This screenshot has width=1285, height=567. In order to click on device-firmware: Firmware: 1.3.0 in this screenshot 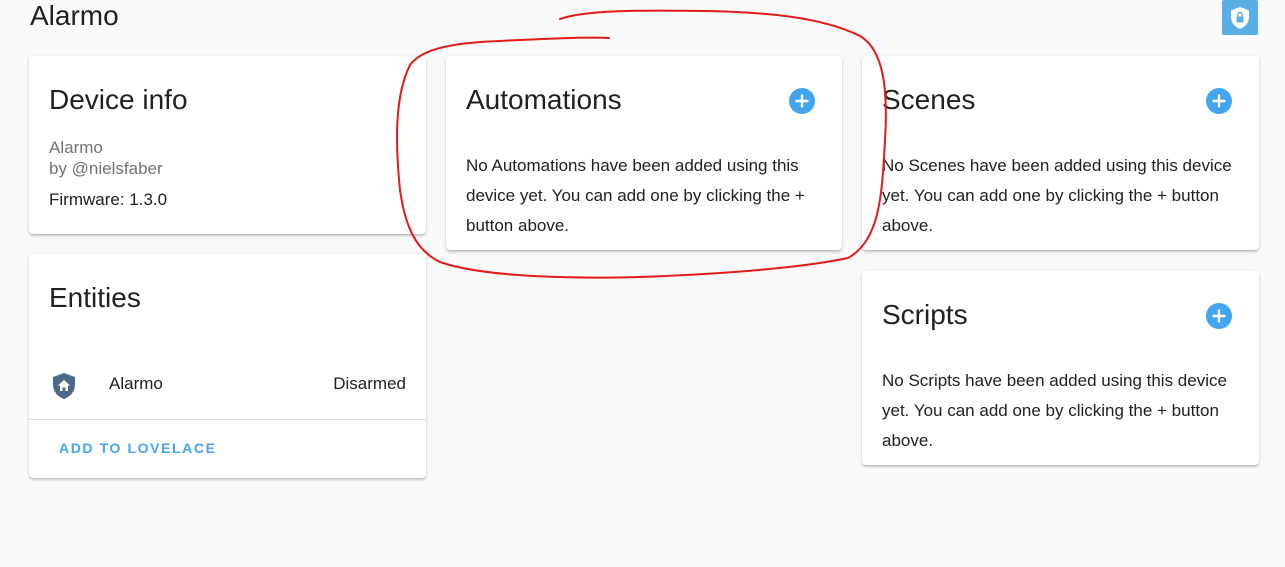, I will do `click(108, 199)`.